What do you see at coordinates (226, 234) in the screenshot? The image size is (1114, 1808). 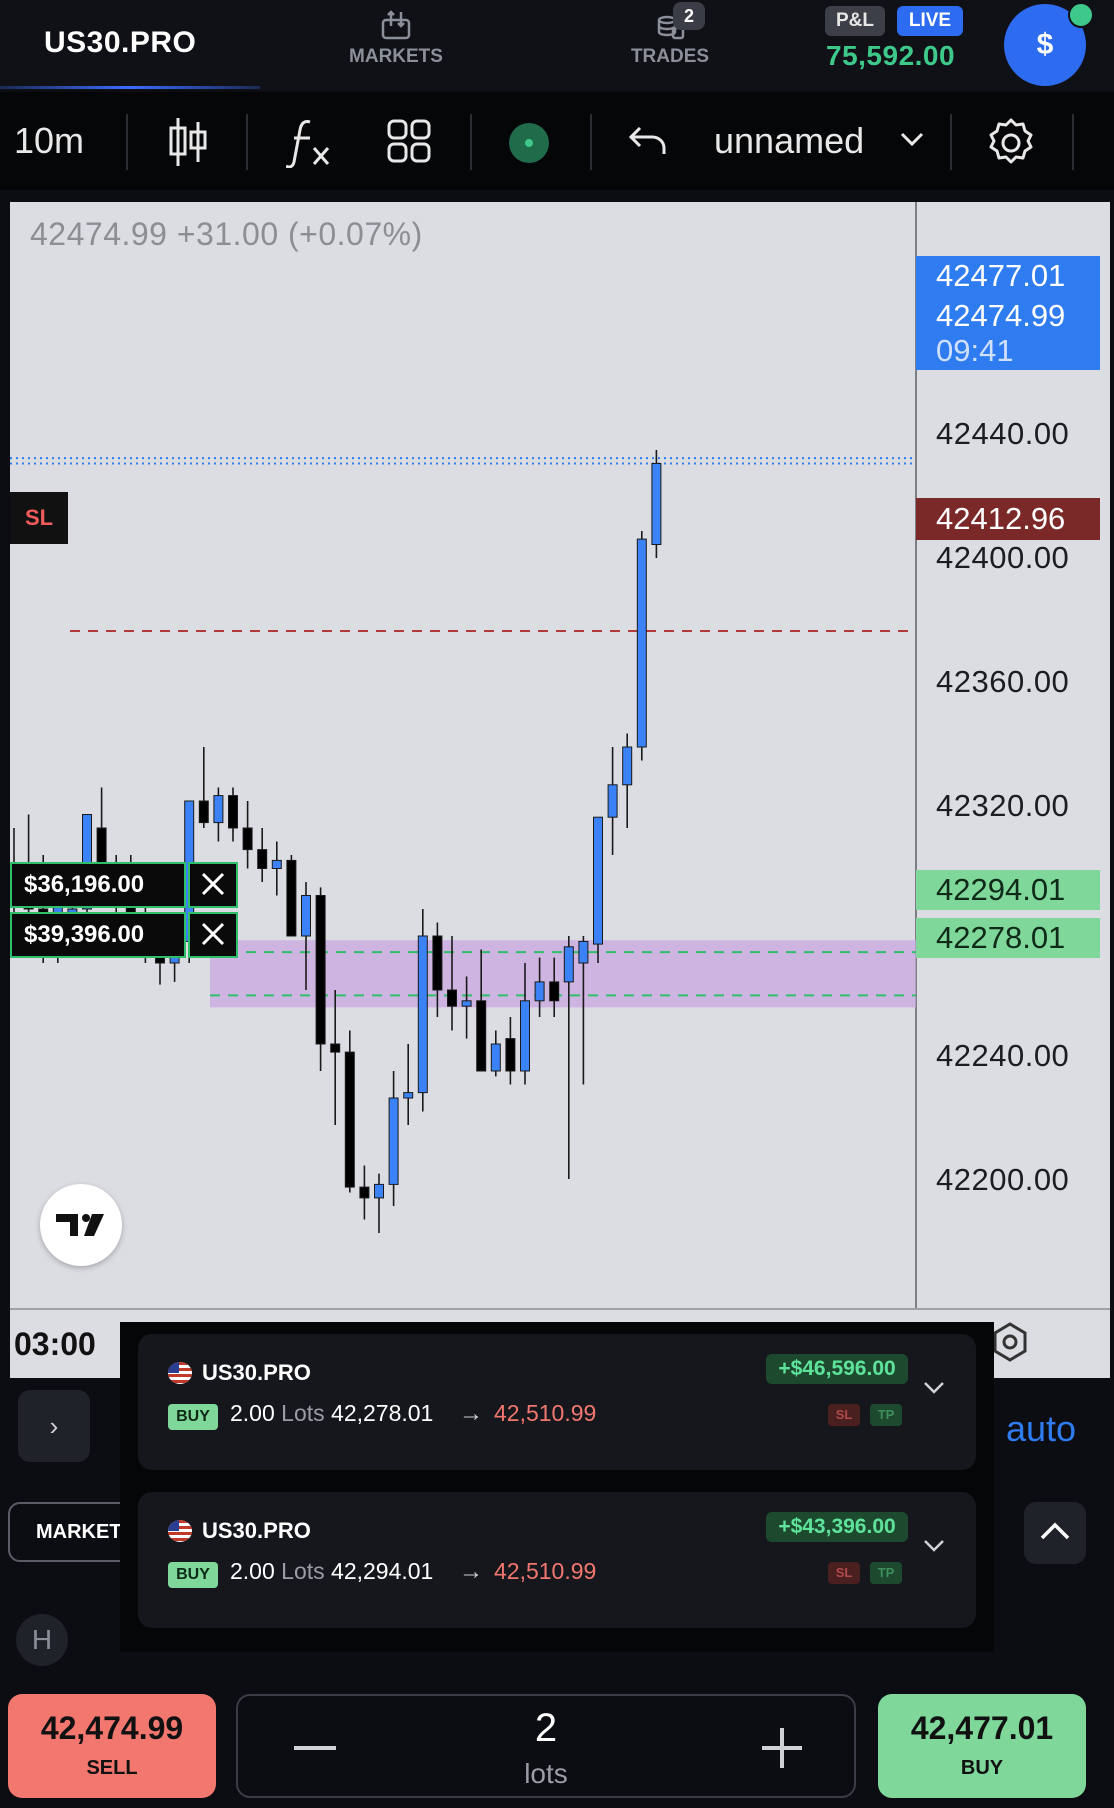 I see `price-change-readout: 42474.99 +31.00 (+0.07%)` at bounding box center [226, 234].